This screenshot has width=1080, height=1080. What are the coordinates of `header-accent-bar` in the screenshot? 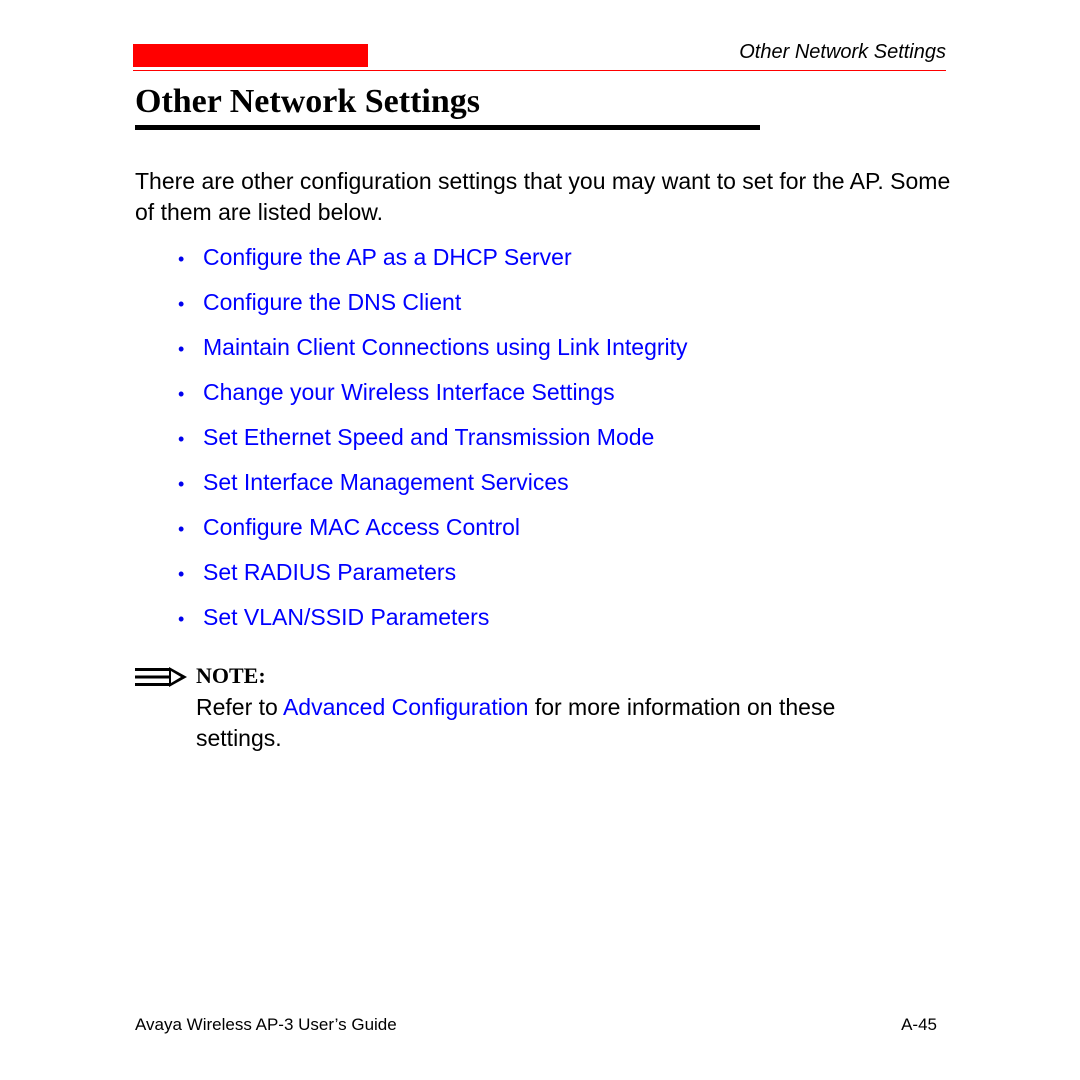 It's located at (250, 55).